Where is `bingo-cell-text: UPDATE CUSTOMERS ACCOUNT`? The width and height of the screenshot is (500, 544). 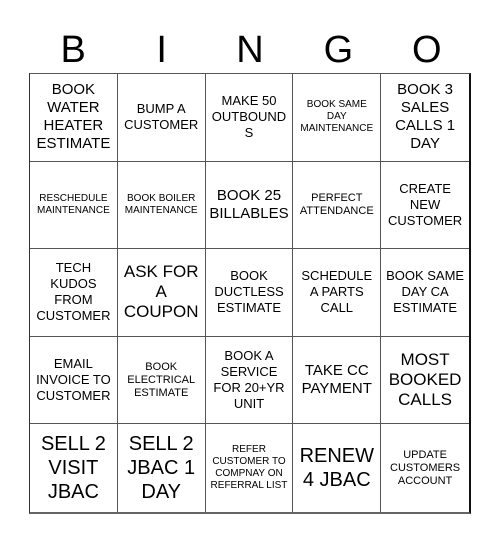
bingo-cell-text: UPDATE CUSTOMERS ACCOUNT is located at coordinates (425, 467).